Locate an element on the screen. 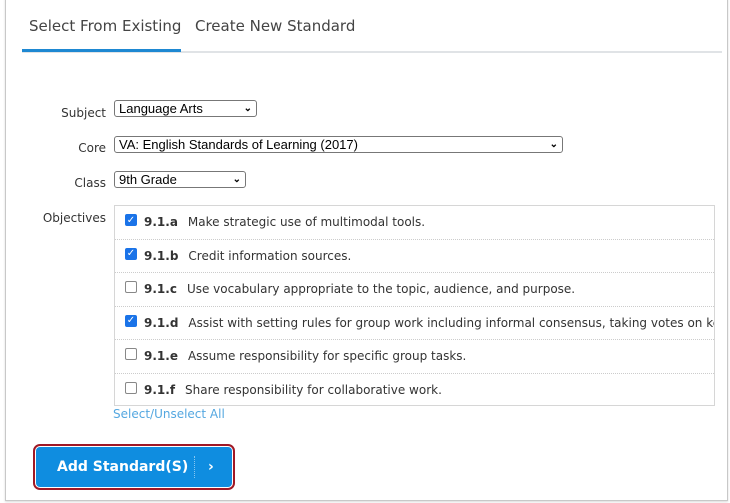 This screenshot has width=730, height=503. objective-row: ✓ 9.1.b Credit information sources. is located at coordinates (414, 256).